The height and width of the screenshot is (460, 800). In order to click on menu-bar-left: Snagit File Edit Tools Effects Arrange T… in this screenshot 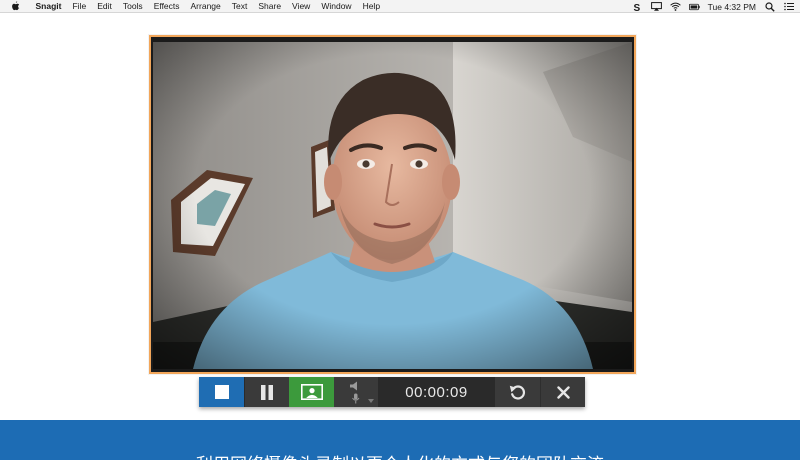, I will do `click(193, 6)`.